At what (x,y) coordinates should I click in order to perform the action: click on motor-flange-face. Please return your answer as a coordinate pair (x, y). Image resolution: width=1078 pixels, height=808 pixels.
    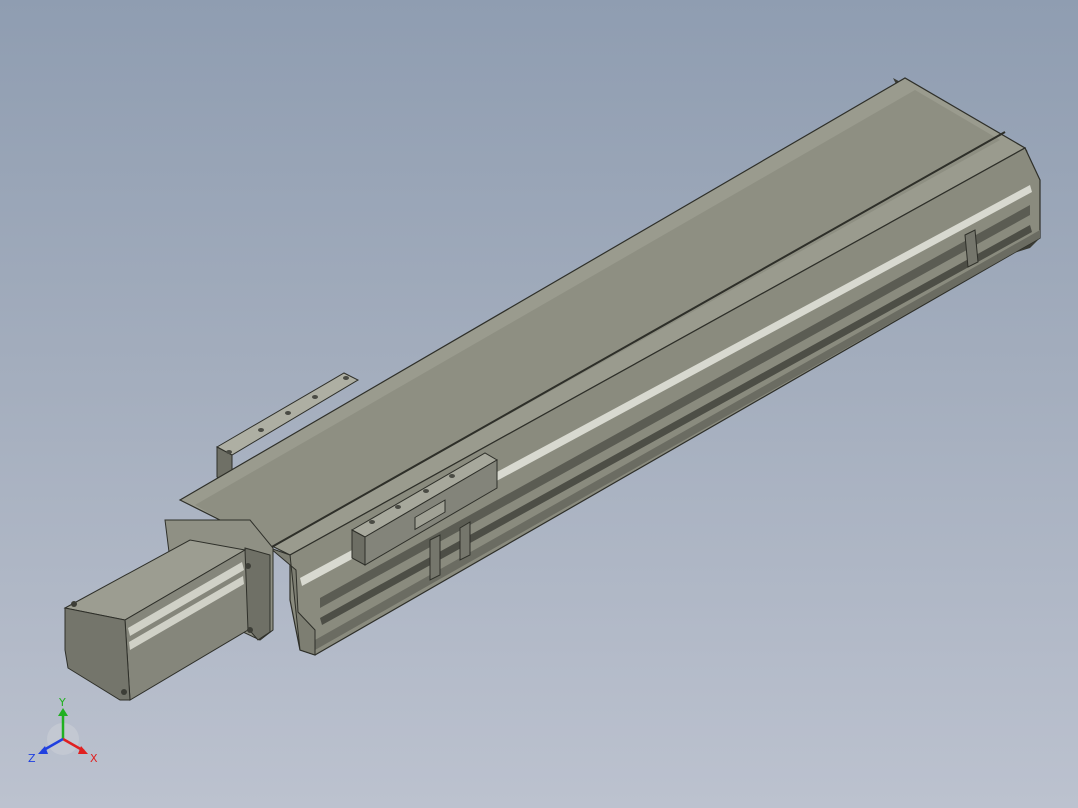
    Looking at the image, I should click on (257, 594).